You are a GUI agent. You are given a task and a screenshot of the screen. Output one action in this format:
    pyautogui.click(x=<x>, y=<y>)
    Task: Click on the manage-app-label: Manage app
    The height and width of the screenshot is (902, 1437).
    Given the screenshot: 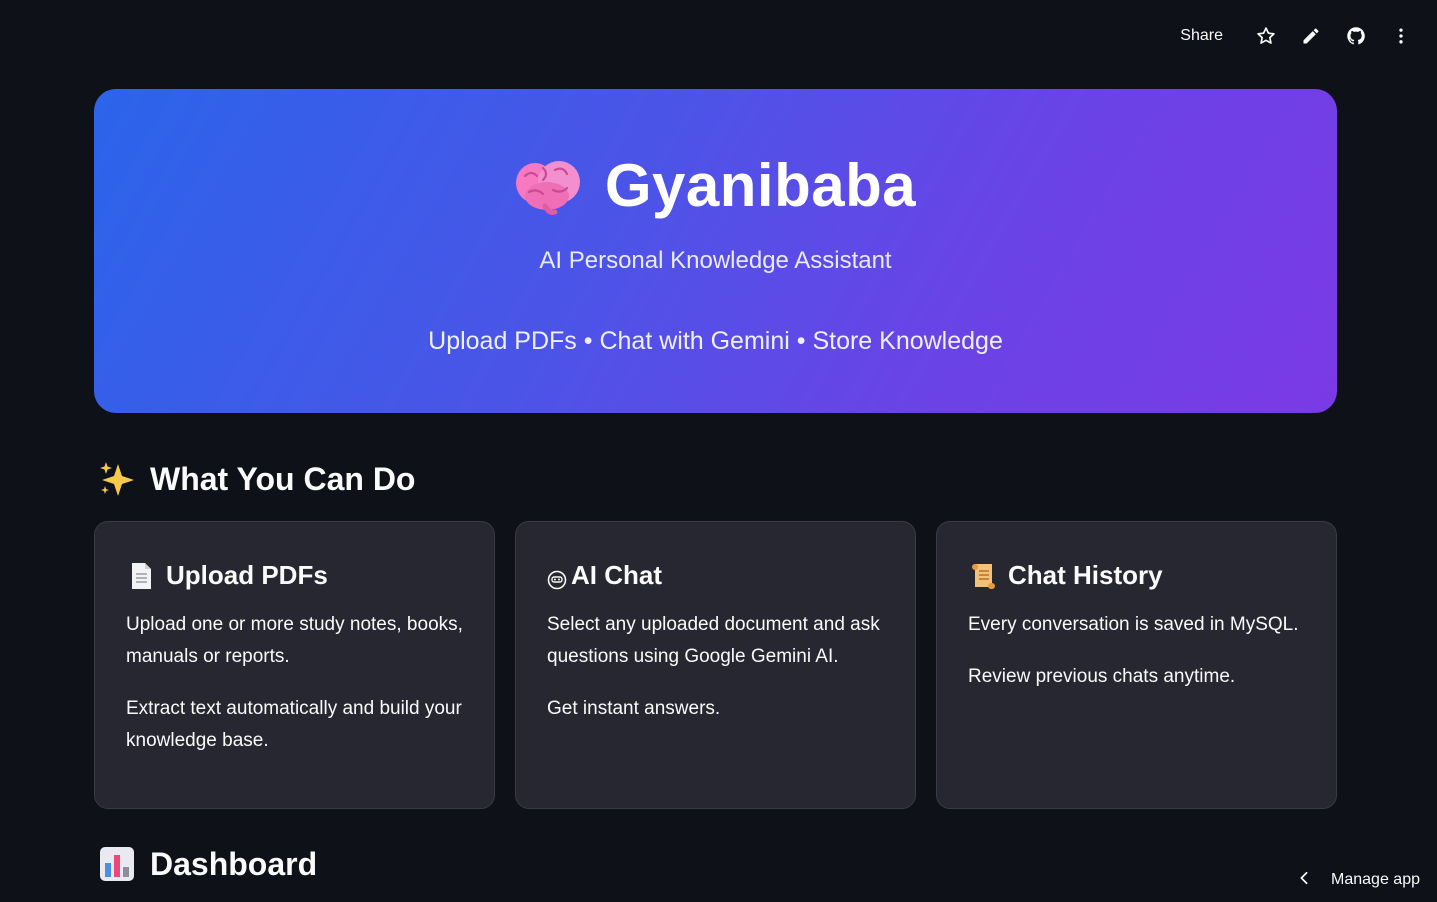 What is the action you would take?
    pyautogui.click(x=1375, y=879)
    